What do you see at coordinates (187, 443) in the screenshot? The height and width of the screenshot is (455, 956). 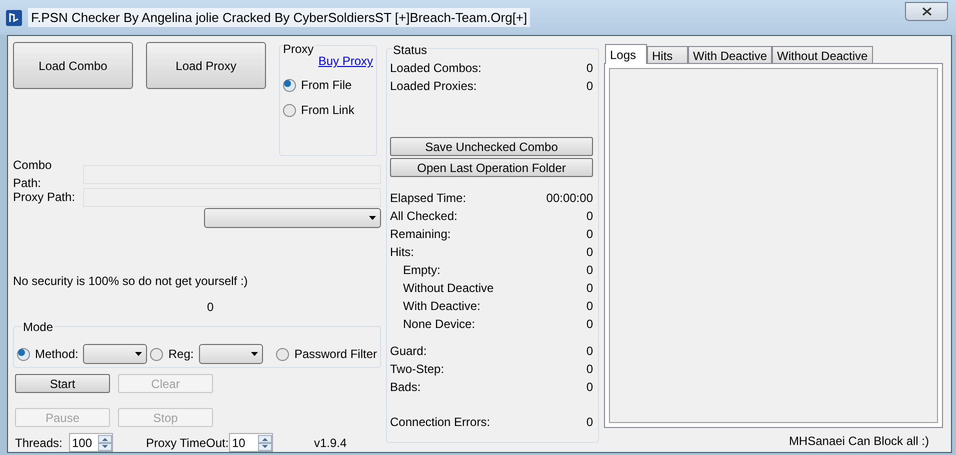 I see `timeout-label: Proxy TimeOut:` at bounding box center [187, 443].